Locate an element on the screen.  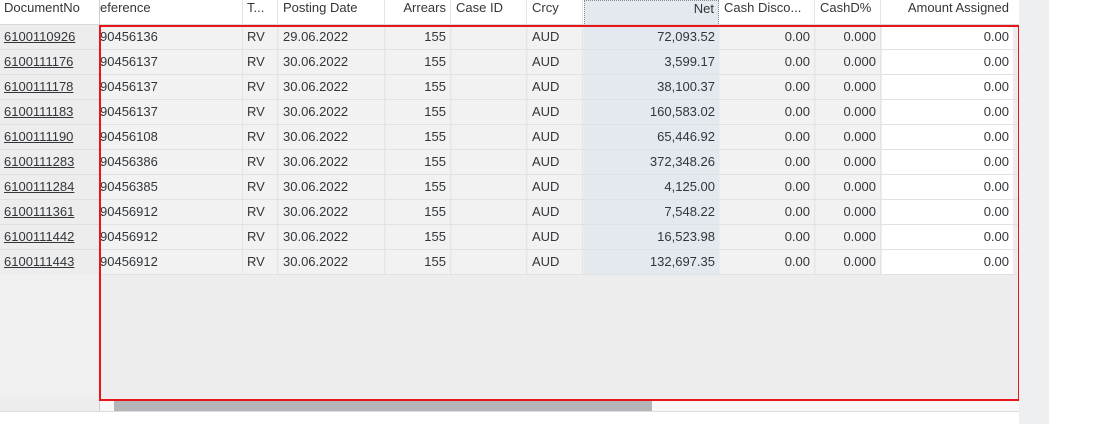
horizontal-scrollbar-thumb is located at coordinates (383, 405).